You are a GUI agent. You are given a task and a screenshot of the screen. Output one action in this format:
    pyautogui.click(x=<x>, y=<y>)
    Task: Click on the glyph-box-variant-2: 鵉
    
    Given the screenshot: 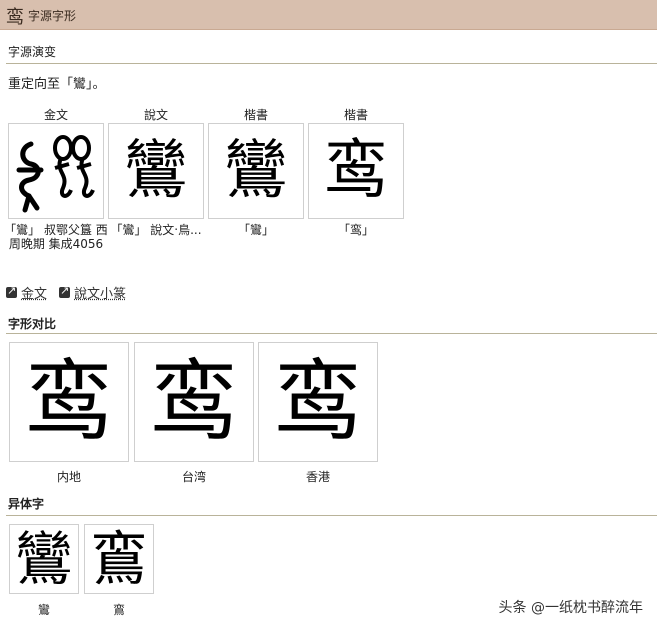 What is the action you would take?
    pyautogui.click(x=119, y=559)
    